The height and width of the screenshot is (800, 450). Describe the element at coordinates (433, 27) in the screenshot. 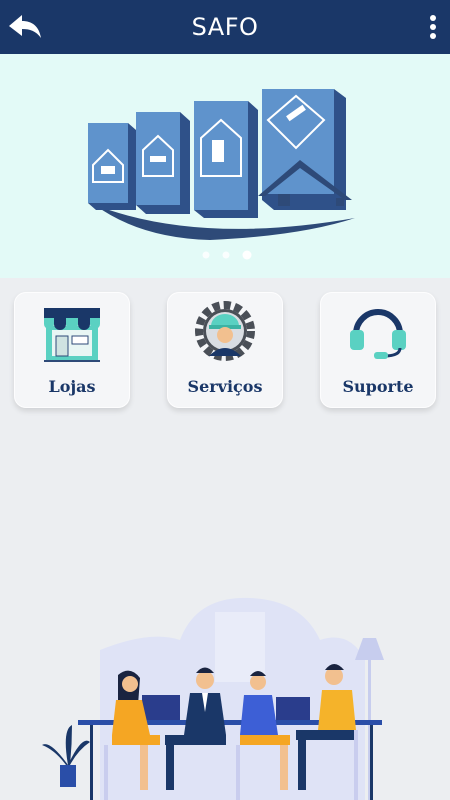

I see `more-options-icon` at that location.